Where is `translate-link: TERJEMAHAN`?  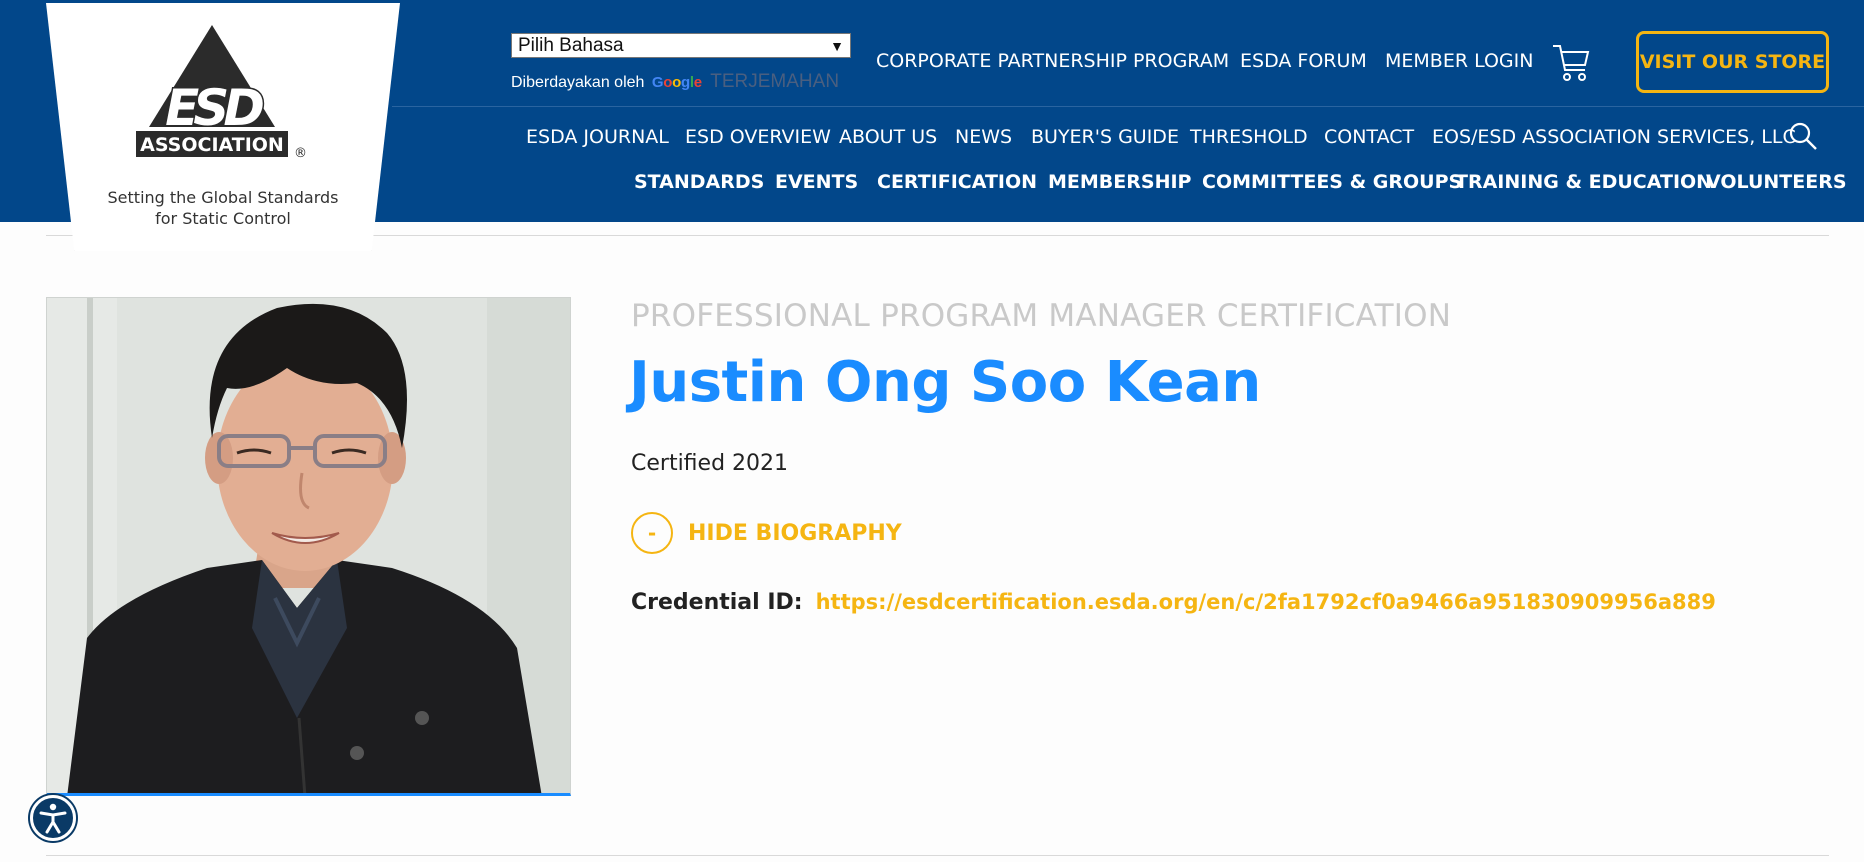
translate-link: TERJEMAHAN is located at coordinates (774, 81).